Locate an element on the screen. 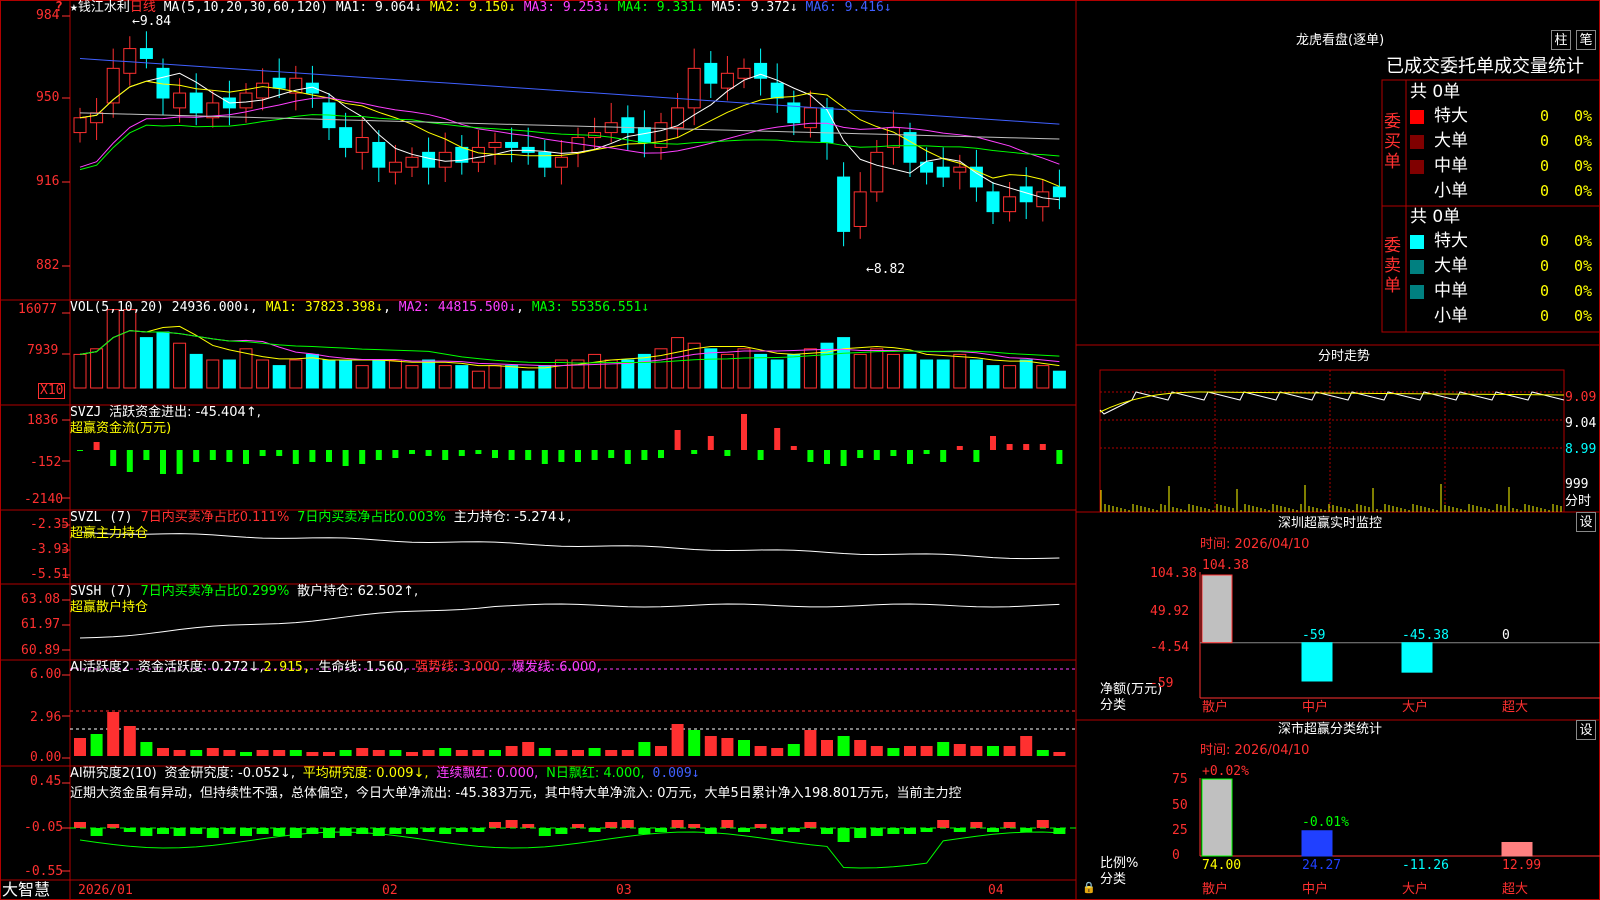 The height and width of the screenshot is (900, 1600). classify-settings-button: 设 is located at coordinates (1586, 730).